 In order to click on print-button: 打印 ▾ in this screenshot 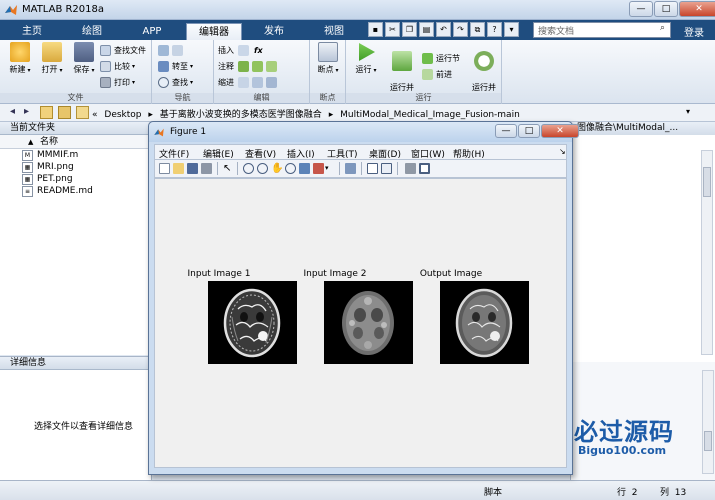, I will do `click(117, 82)`.